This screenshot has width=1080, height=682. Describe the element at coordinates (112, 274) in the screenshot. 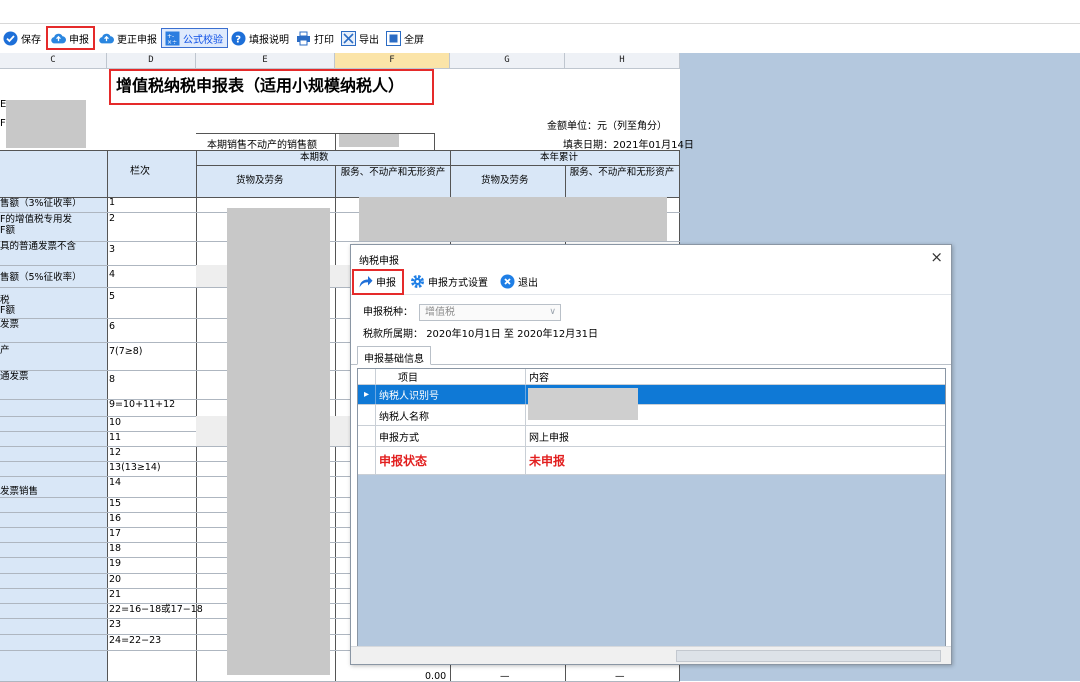

I see `row-code: 4` at that location.